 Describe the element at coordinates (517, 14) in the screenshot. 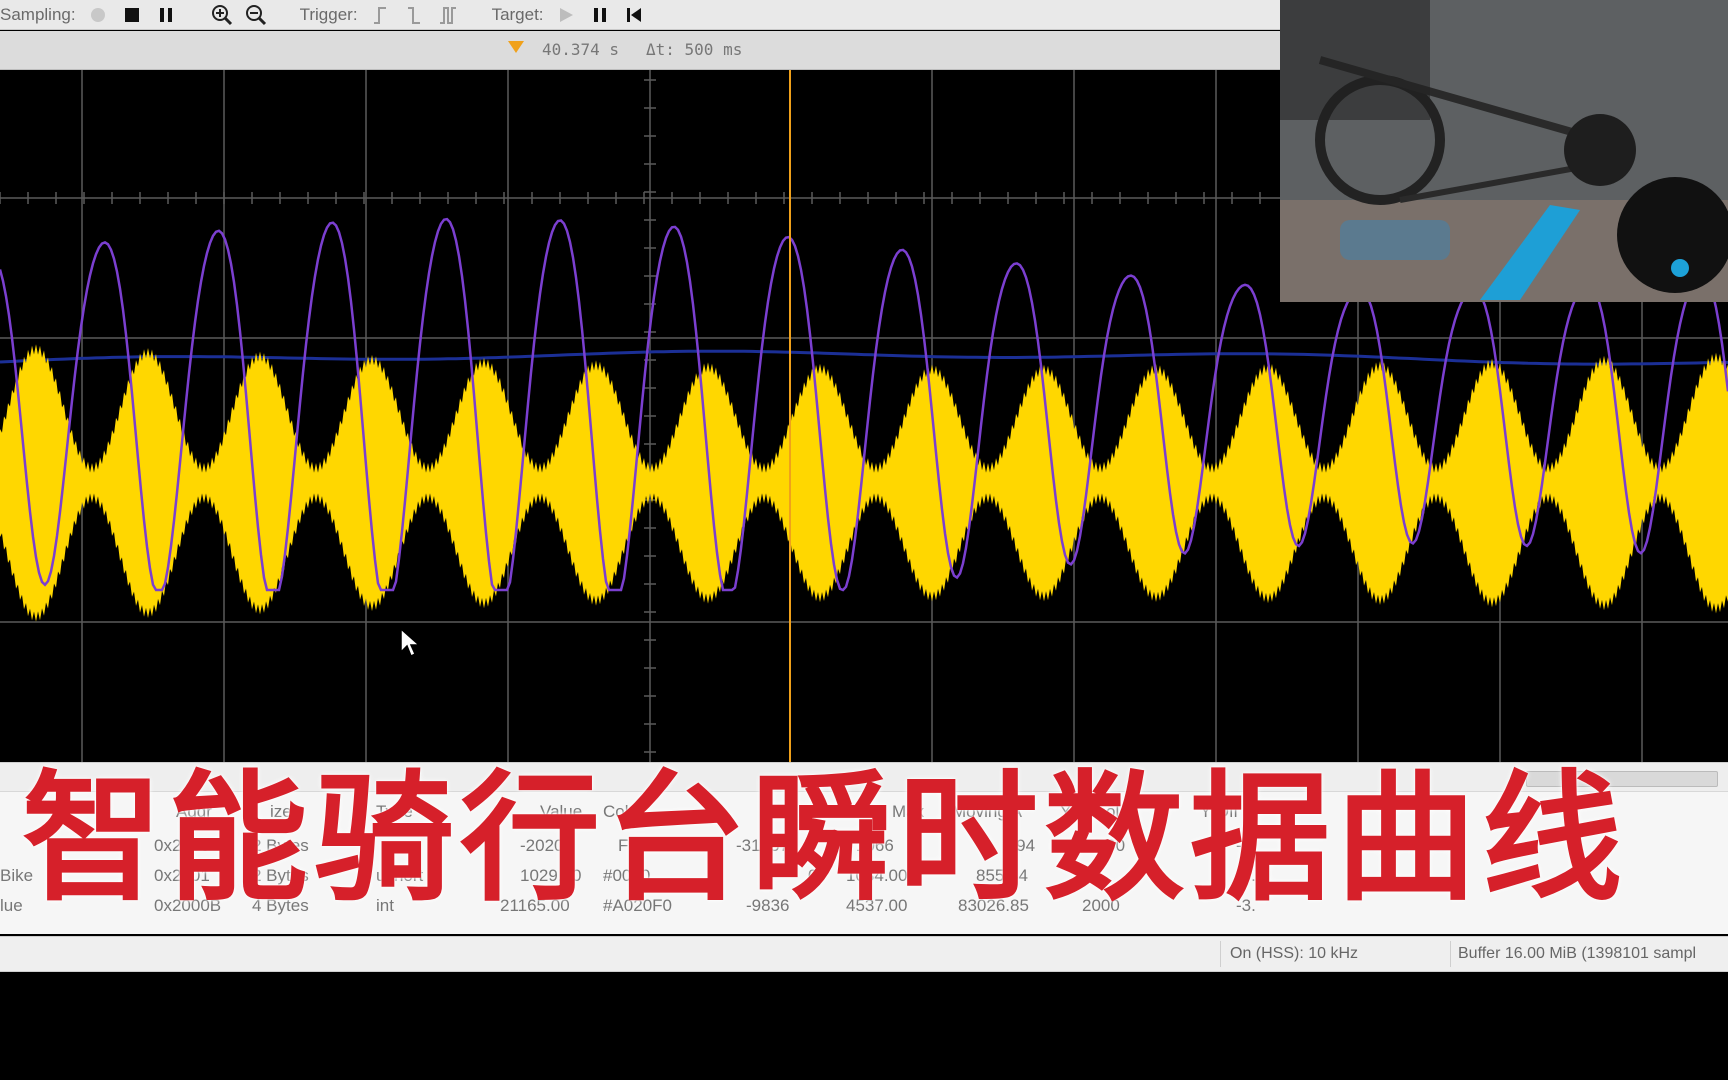

I see `target-label: Target:` at that location.